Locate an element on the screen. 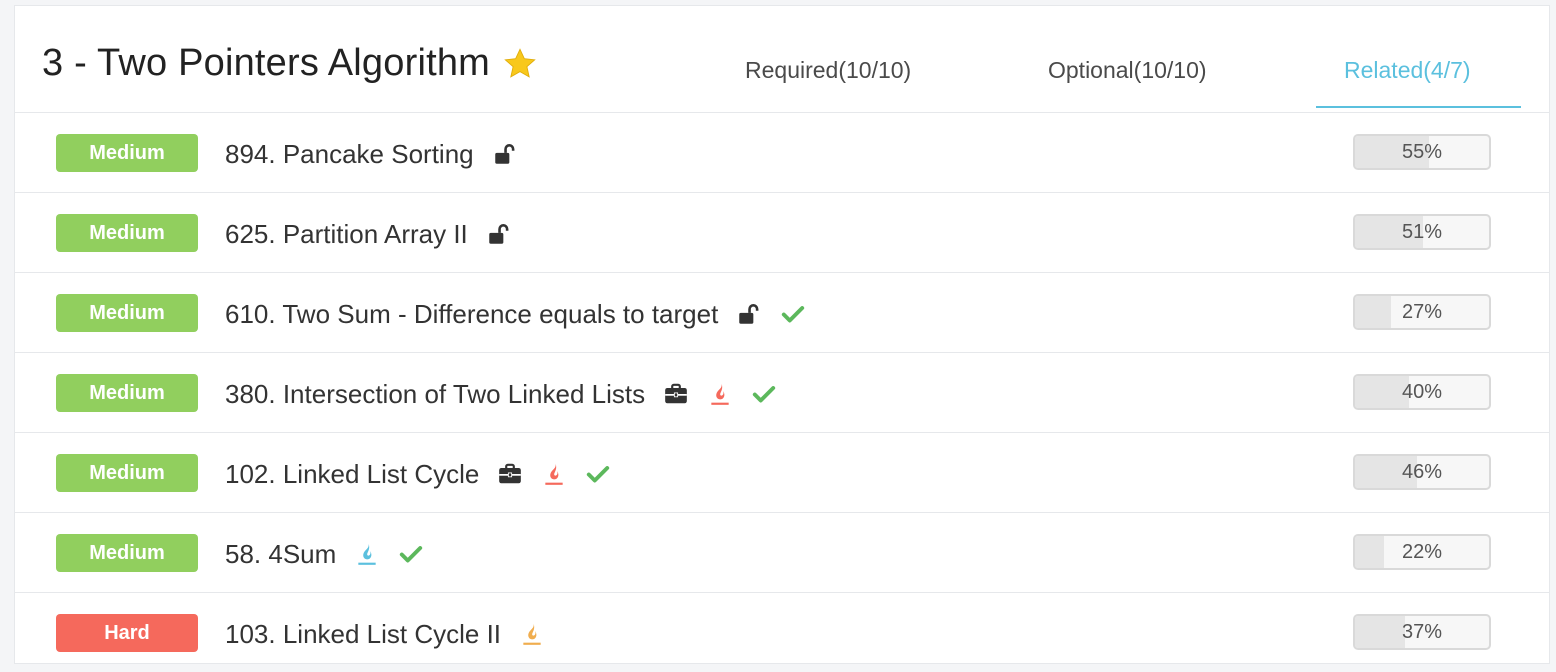  acceptance-rate: 37% is located at coordinates (1422, 632).